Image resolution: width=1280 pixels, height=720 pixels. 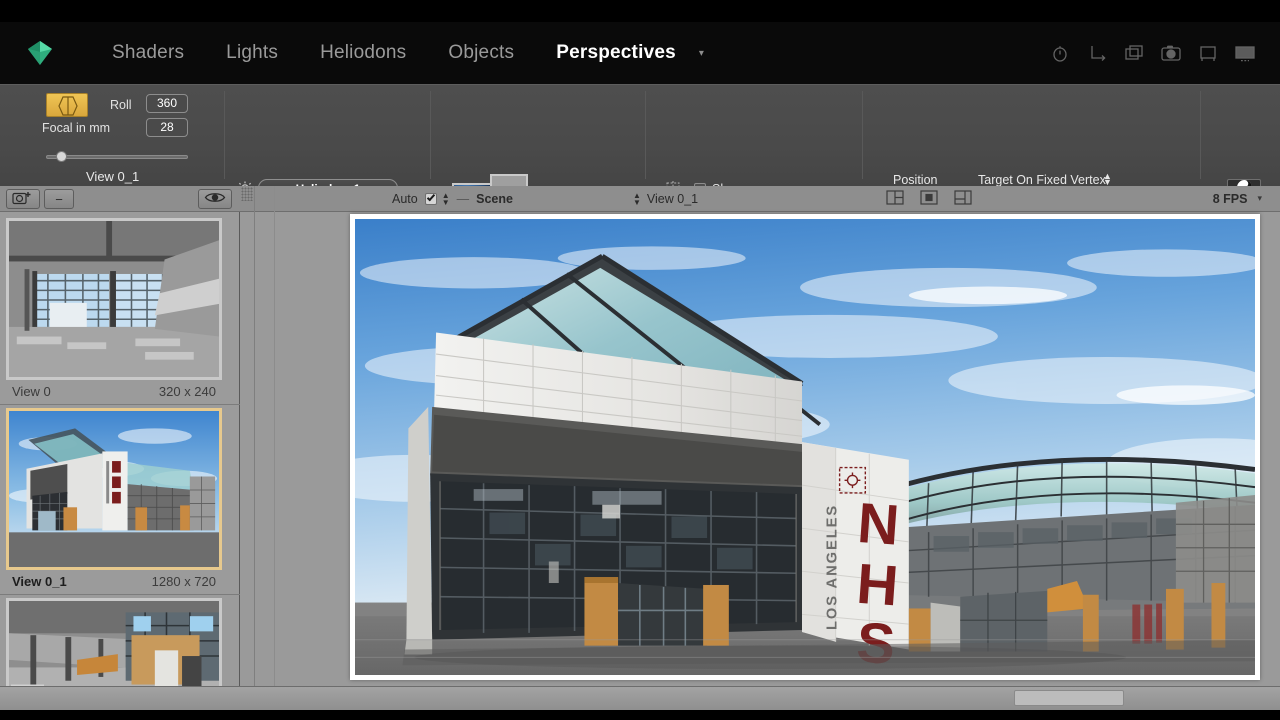 What do you see at coordinates (113, 176) in the screenshot?
I see `view-name-label: View 0_1` at bounding box center [113, 176].